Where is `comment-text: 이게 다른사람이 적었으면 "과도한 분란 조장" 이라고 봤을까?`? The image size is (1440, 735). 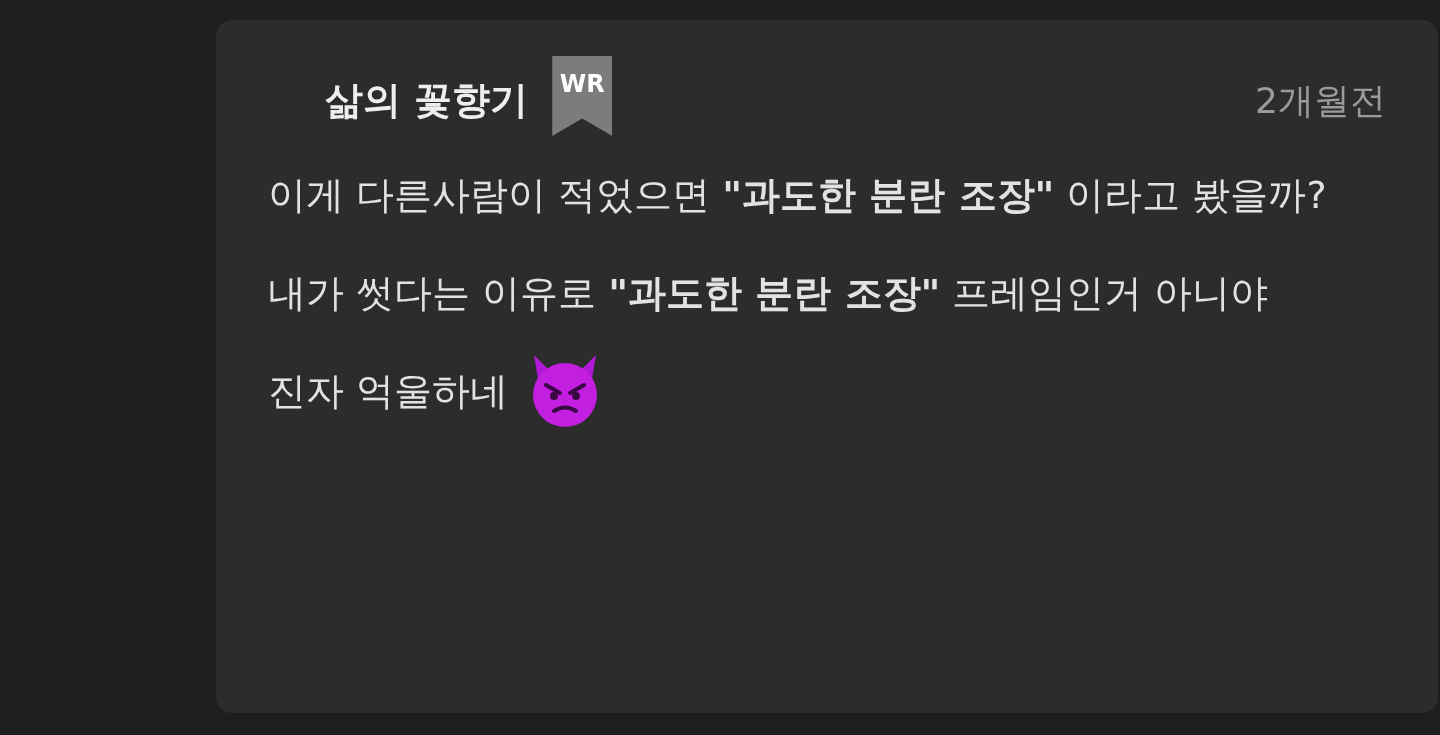 comment-text: 이게 다른사람이 적었으면 "과도한 분란 조장" 이라고 봤을까? is located at coordinates (797, 195).